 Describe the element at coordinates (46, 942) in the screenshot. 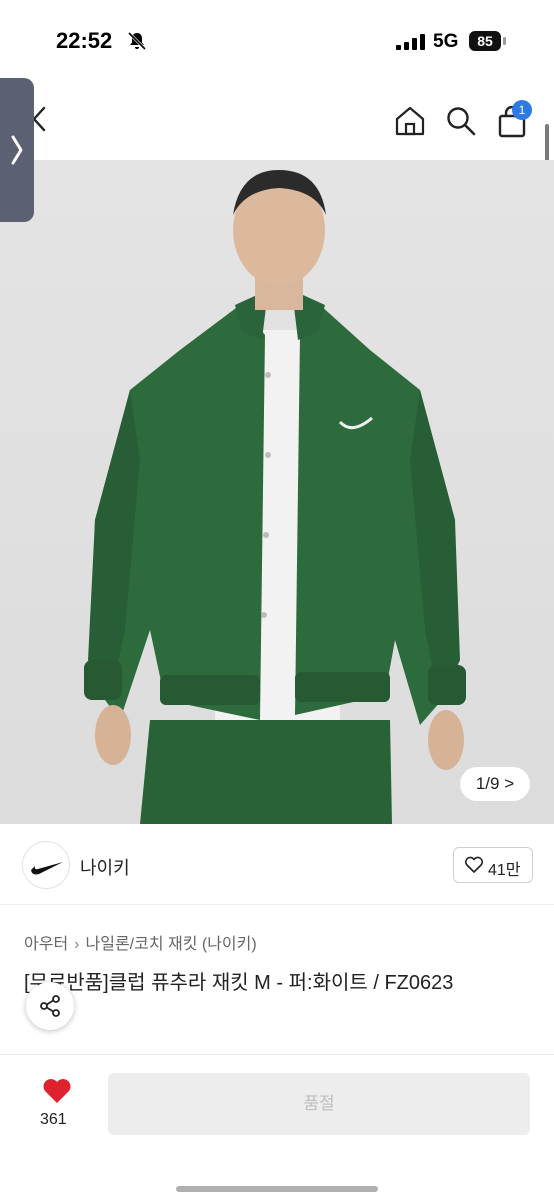

I see `breadcrumb-category: 아우터` at that location.